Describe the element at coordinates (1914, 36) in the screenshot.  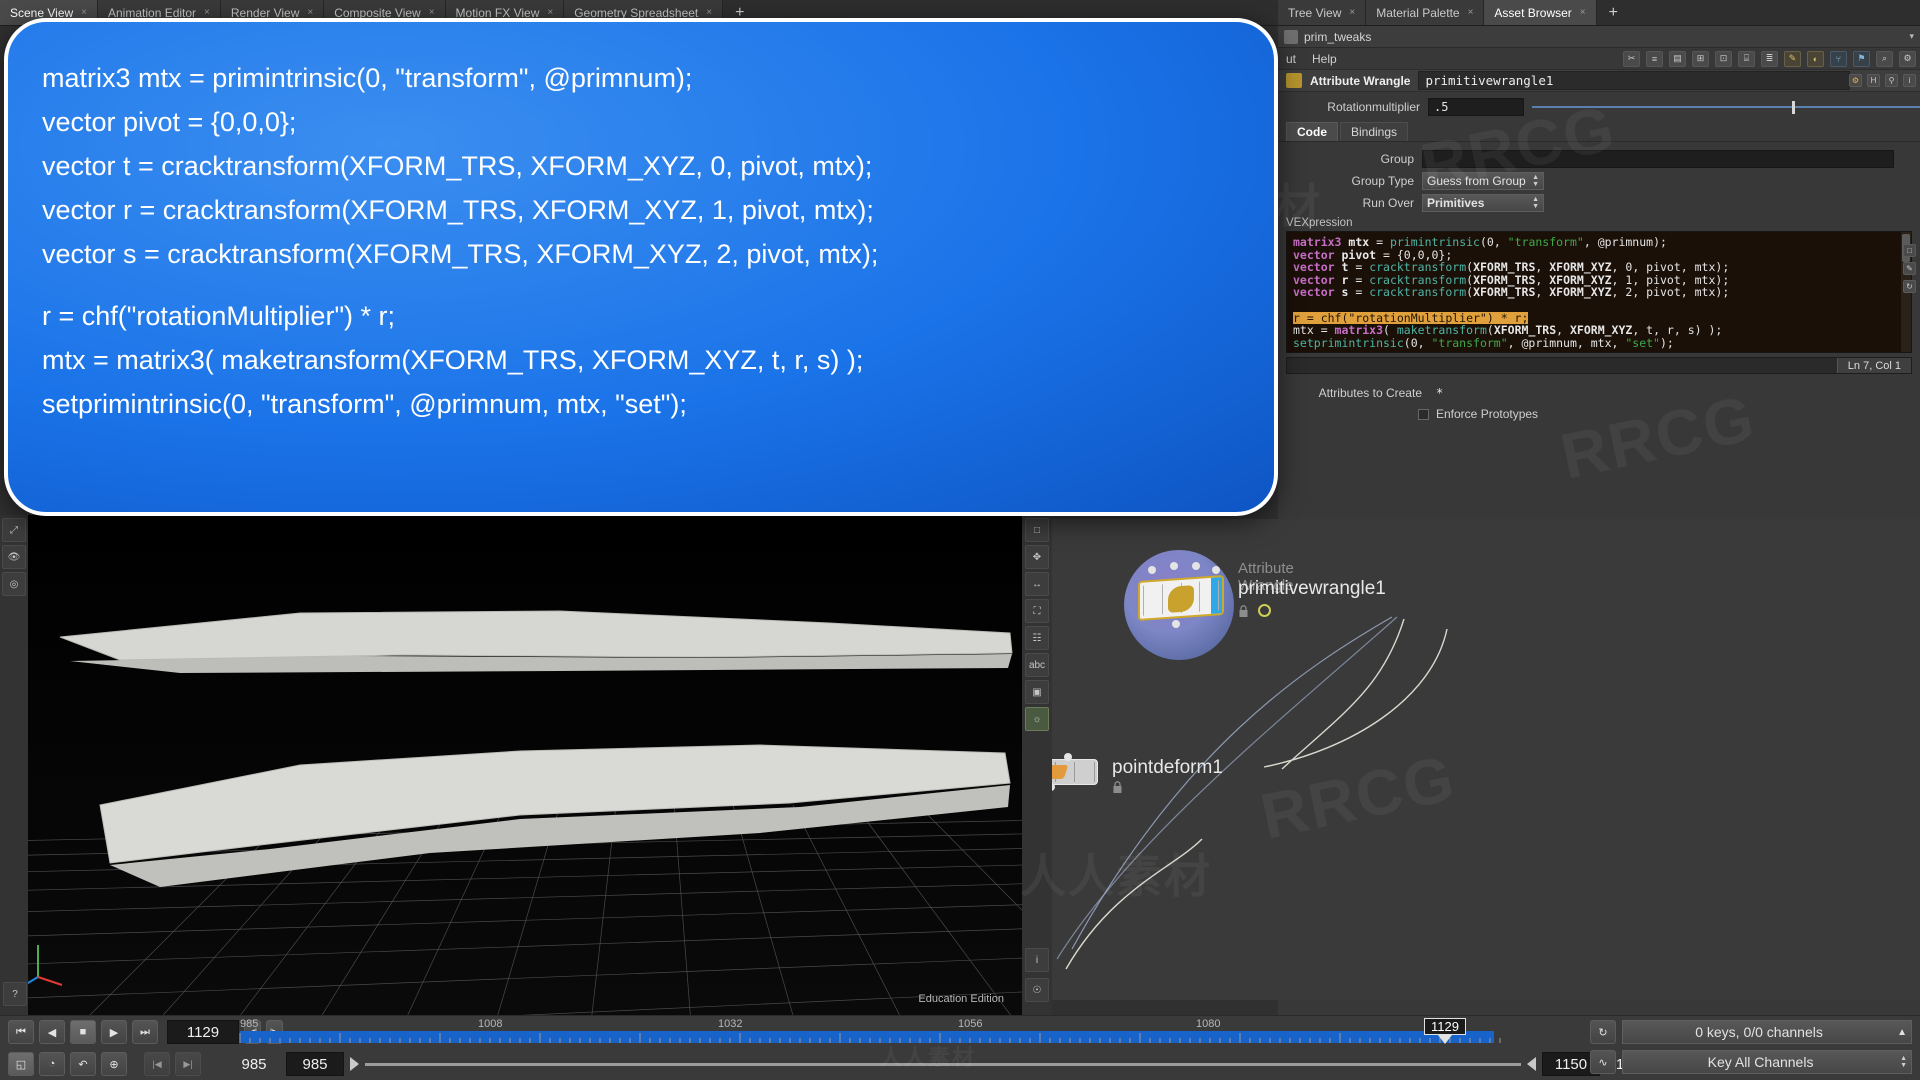
I see `chevron-down-icon: ▾` at that location.